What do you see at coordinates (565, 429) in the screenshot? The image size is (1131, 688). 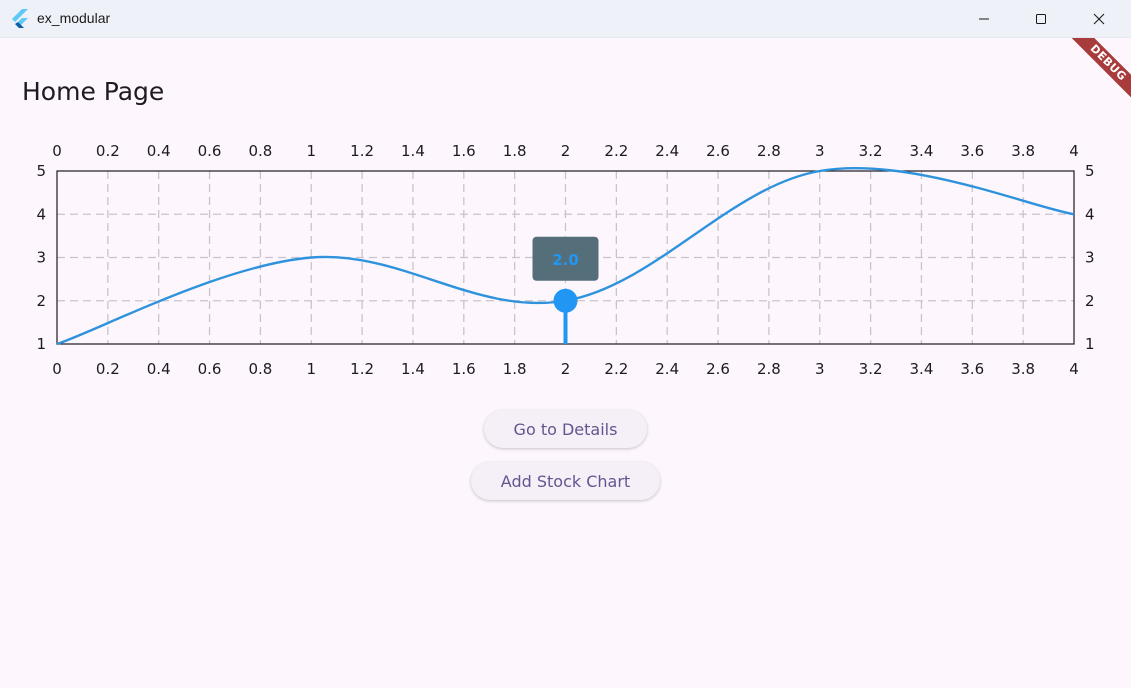 I see `go-to-details-button: Go to Details` at bounding box center [565, 429].